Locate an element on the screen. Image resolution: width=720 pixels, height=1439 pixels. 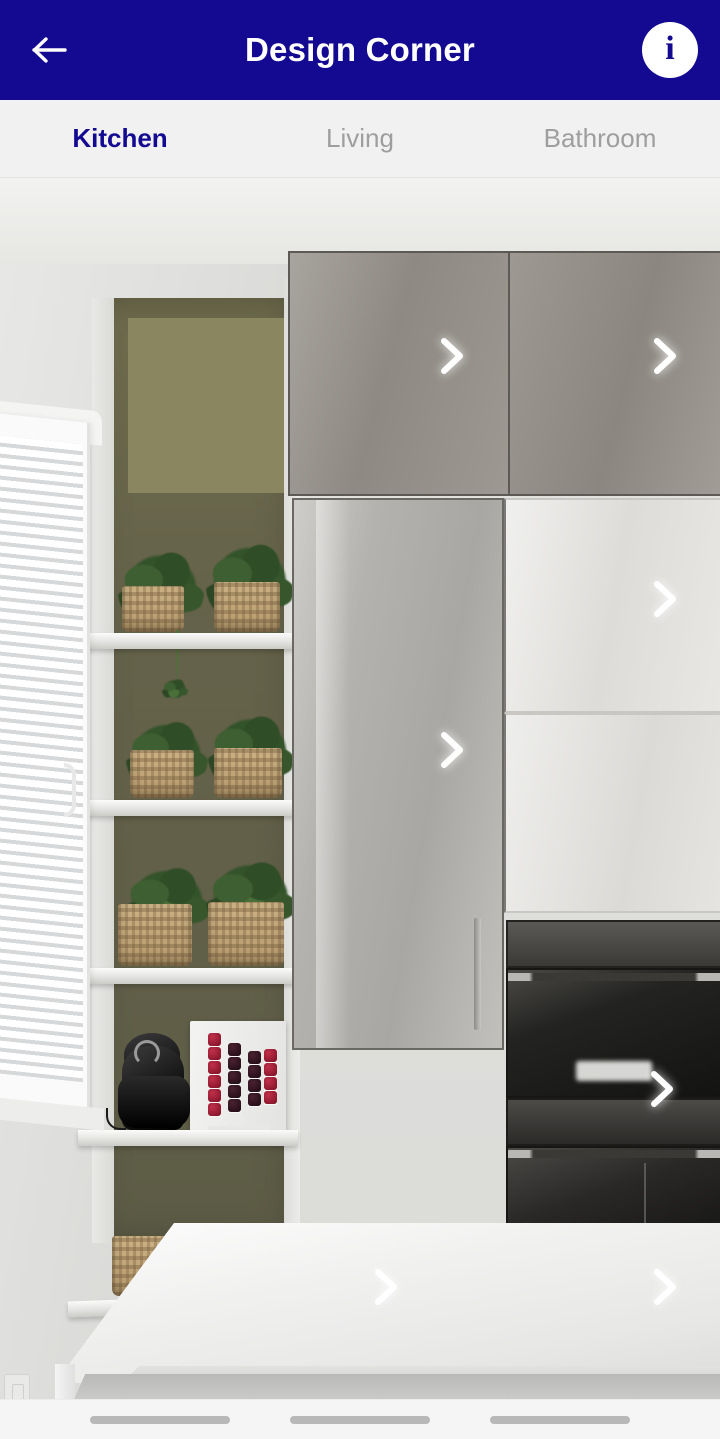
window-blinds is located at coordinates (41, 759).